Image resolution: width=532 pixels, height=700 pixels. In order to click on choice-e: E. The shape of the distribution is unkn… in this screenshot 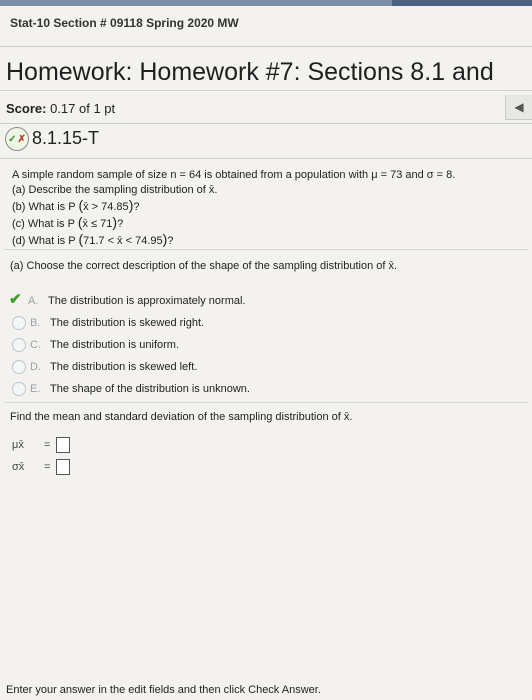, I will do `click(131, 389)`.